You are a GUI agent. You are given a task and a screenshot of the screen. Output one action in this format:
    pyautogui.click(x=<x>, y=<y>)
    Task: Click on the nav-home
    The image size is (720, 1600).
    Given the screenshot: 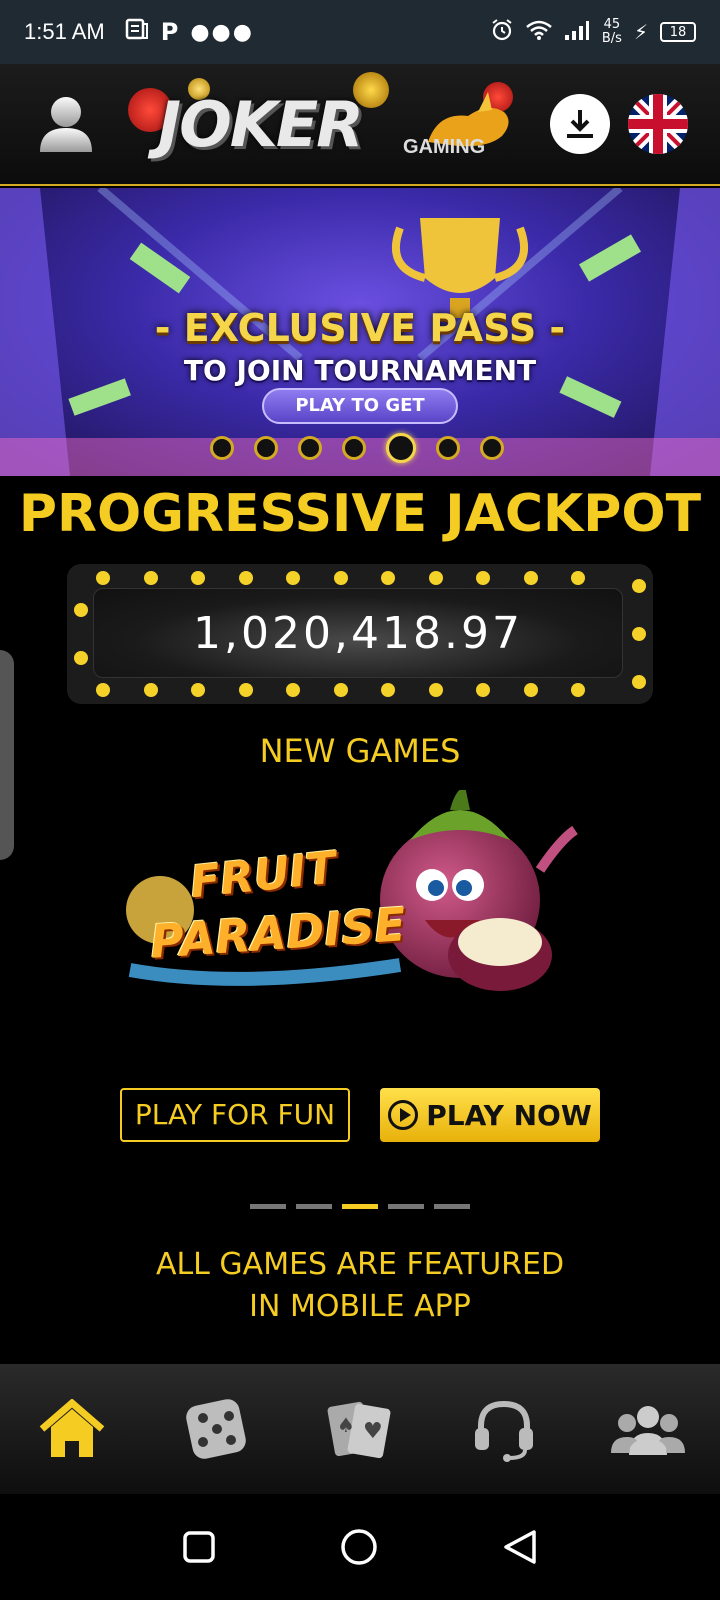 What is the action you would take?
    pyautogui.click(x=72, y=1429)
    